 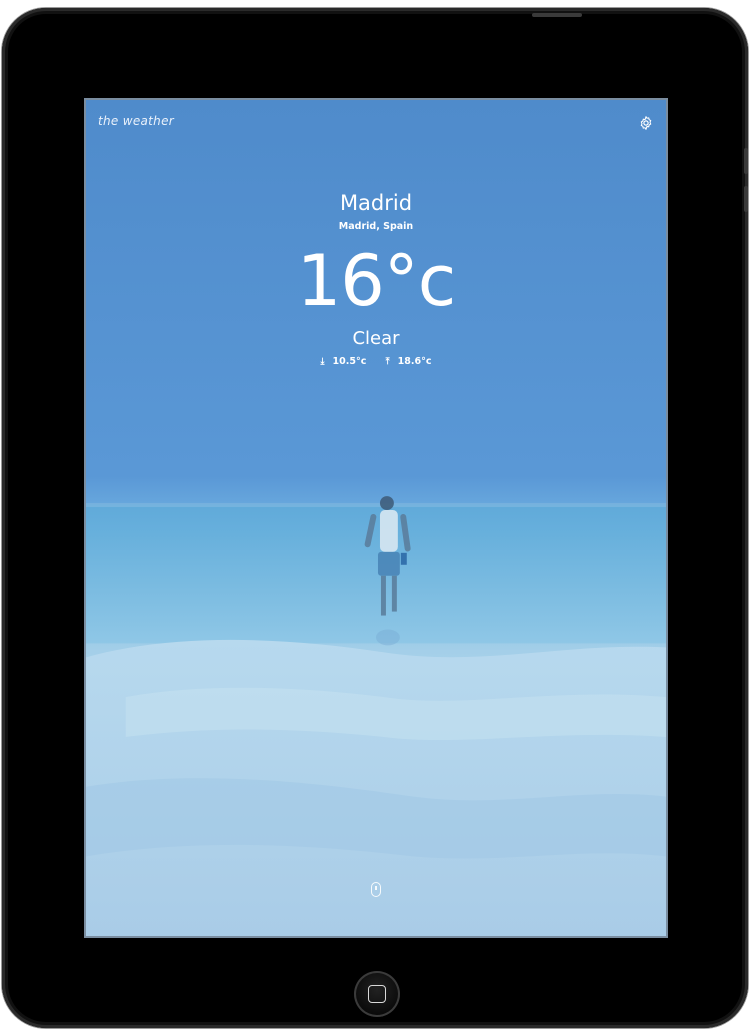 I want to click on home-button, so click(x=377, y=994).